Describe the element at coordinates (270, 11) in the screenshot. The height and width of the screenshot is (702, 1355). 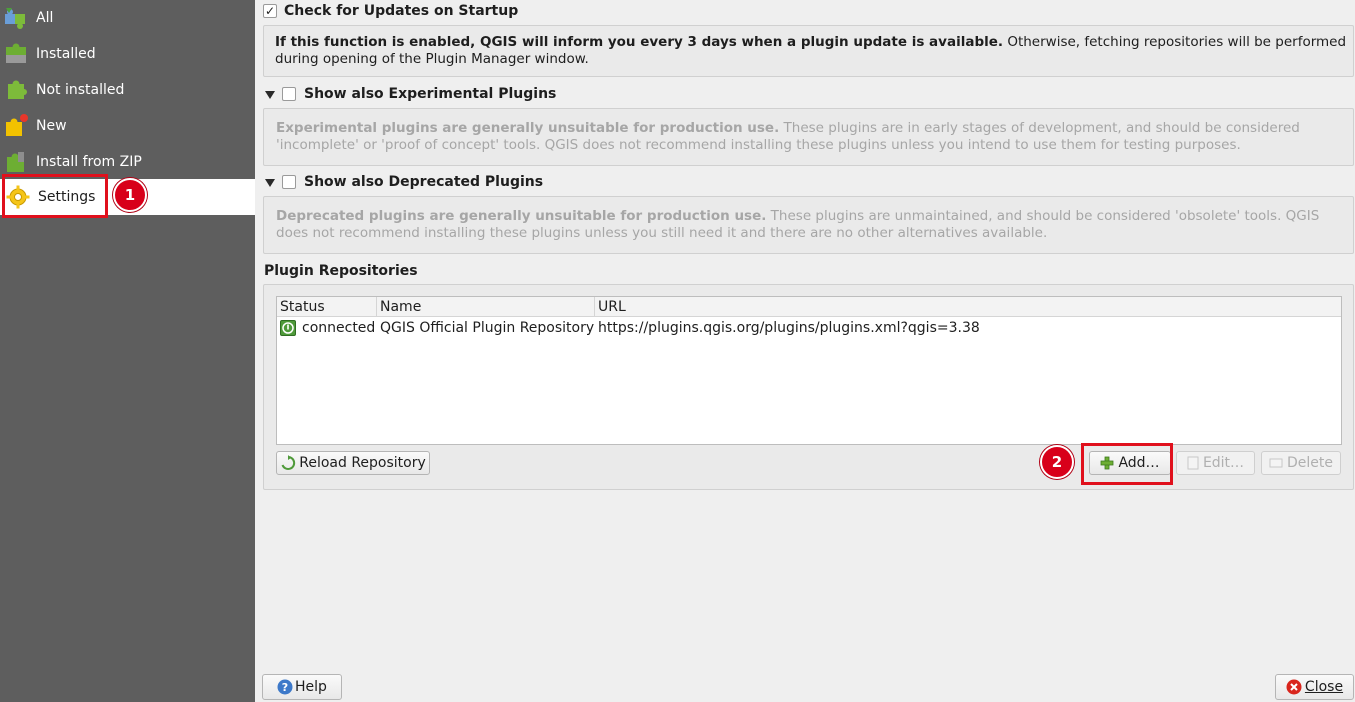
I see `check-updates-checkbox: ✓` at that location.